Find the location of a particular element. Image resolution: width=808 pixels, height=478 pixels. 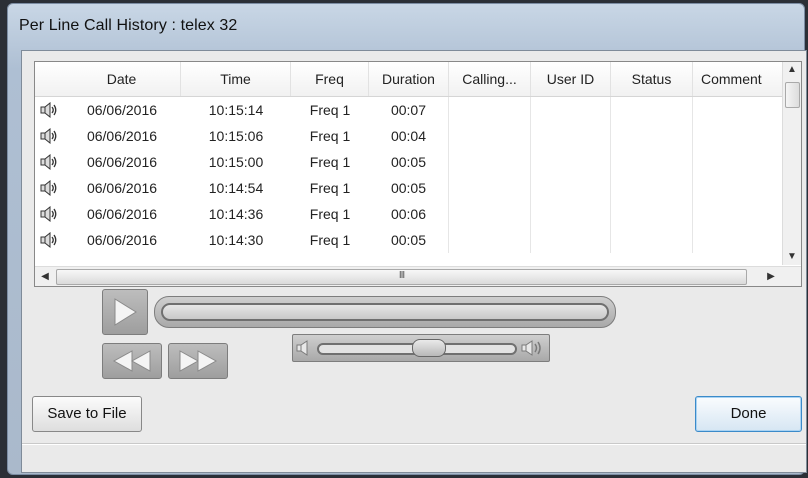

rewind-icon is located at coordinates (131, 361).